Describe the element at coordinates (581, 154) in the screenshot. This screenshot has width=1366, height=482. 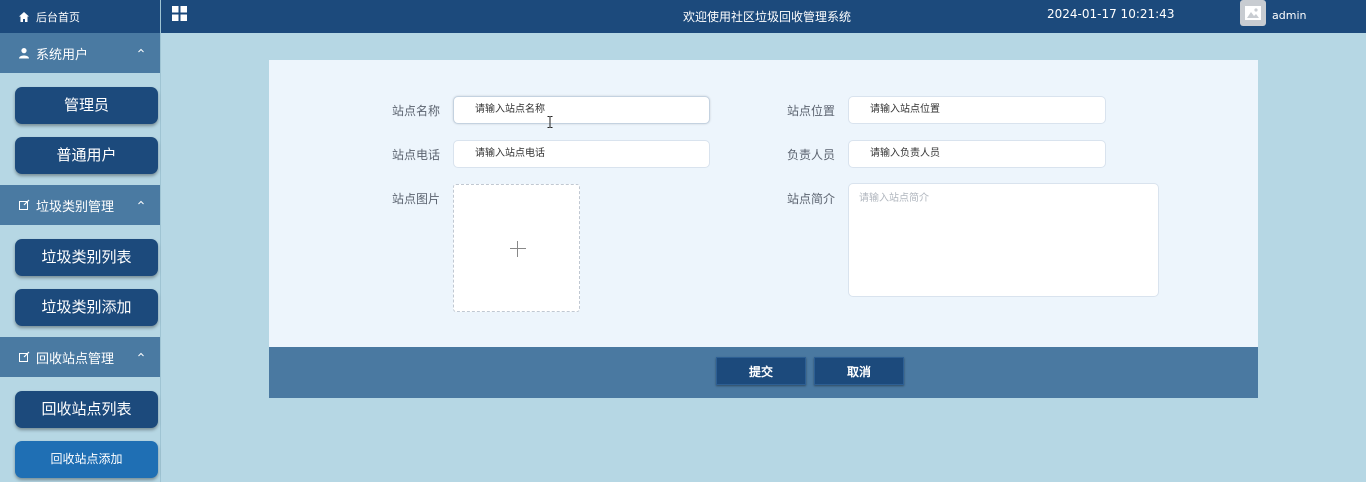
I see `station-phone-input: 请输入站点电话` at that location.